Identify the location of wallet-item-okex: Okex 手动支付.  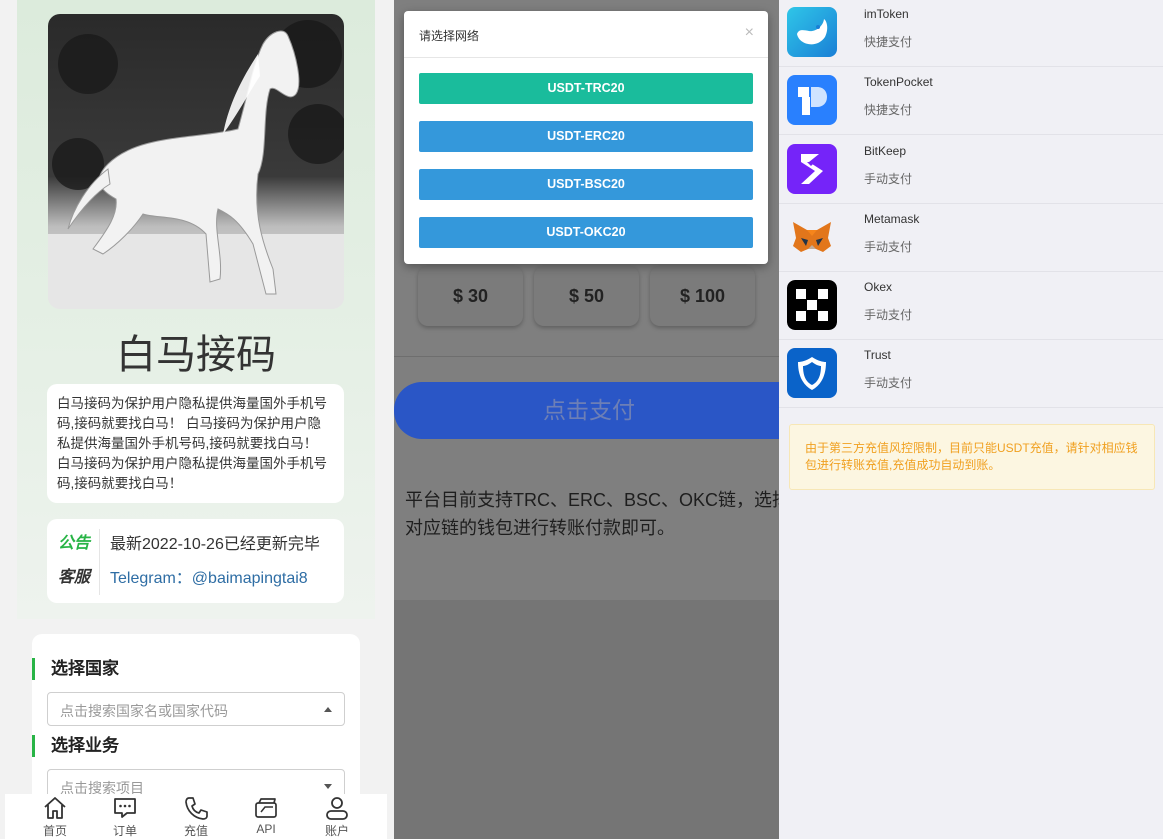
(971, 306).